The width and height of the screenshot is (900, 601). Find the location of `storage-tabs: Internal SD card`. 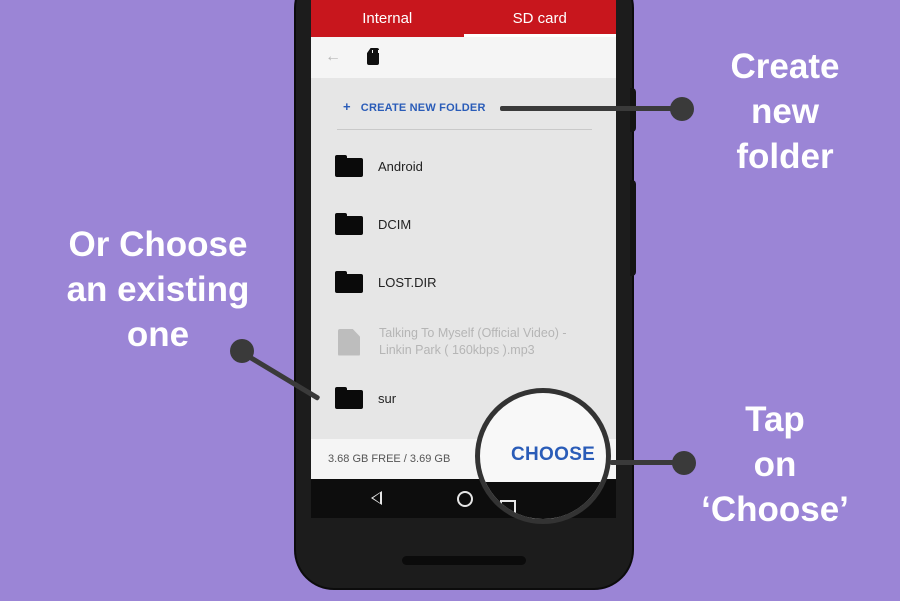

storage-tabs: Internal SD card is located at coordinates (463, 18).